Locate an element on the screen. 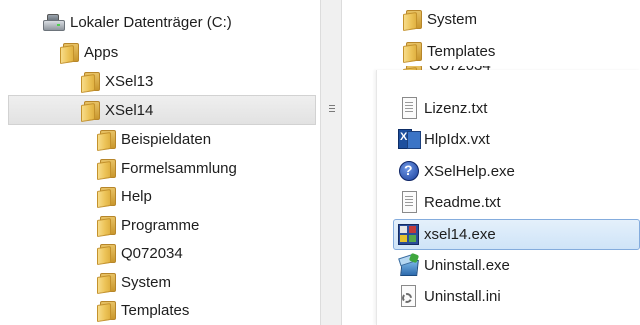  tree-item-label: XSel13 is located at coordinates (129, 81).